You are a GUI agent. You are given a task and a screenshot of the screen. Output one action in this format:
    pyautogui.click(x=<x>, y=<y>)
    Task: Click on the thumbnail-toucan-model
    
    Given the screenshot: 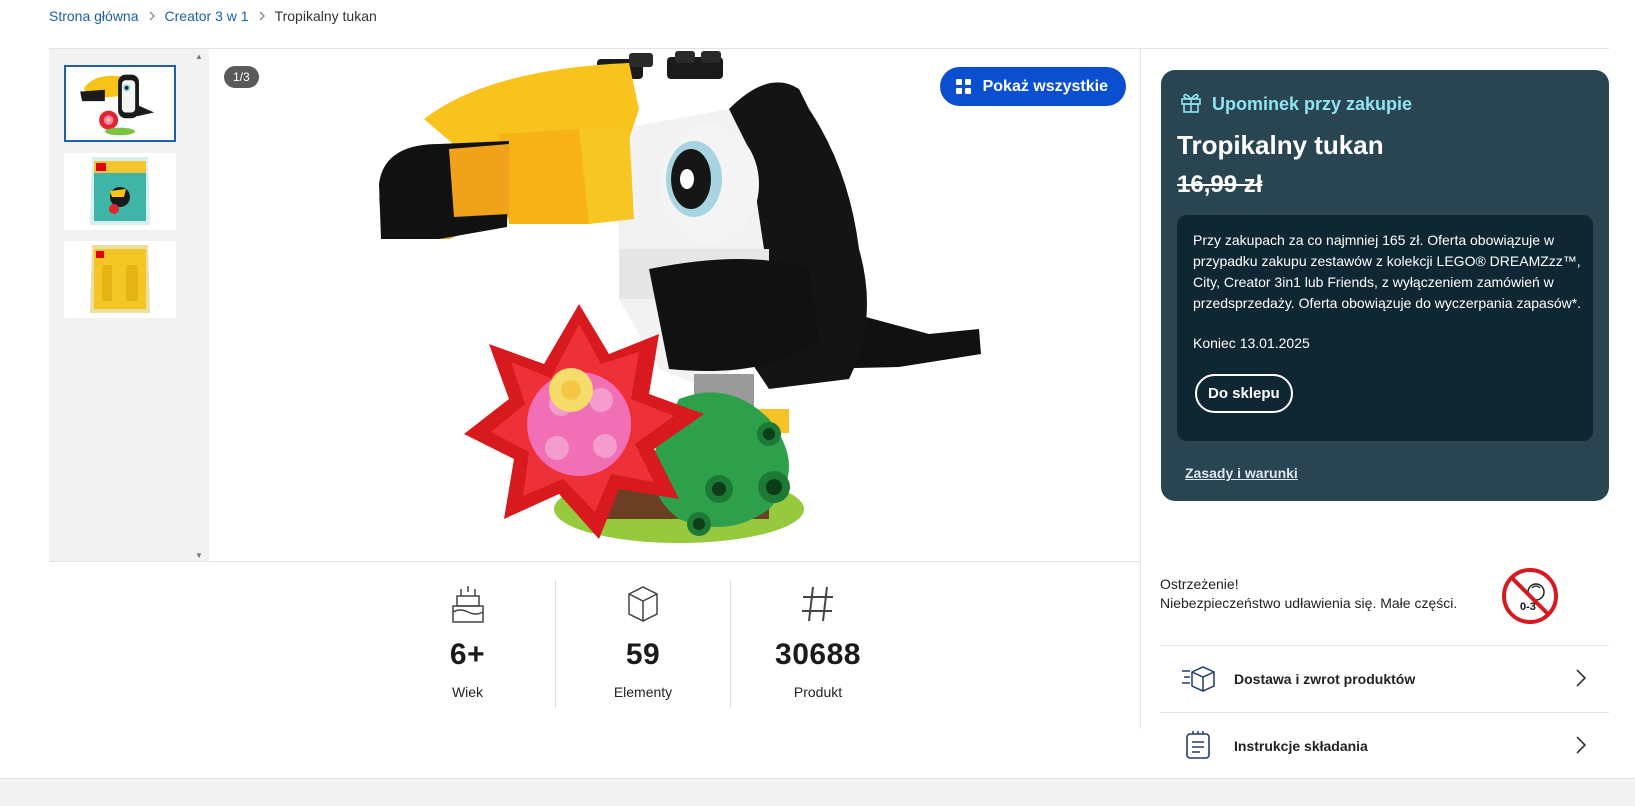 What is the action you would take?
    pyautogui.click(x=120, y=103)
    